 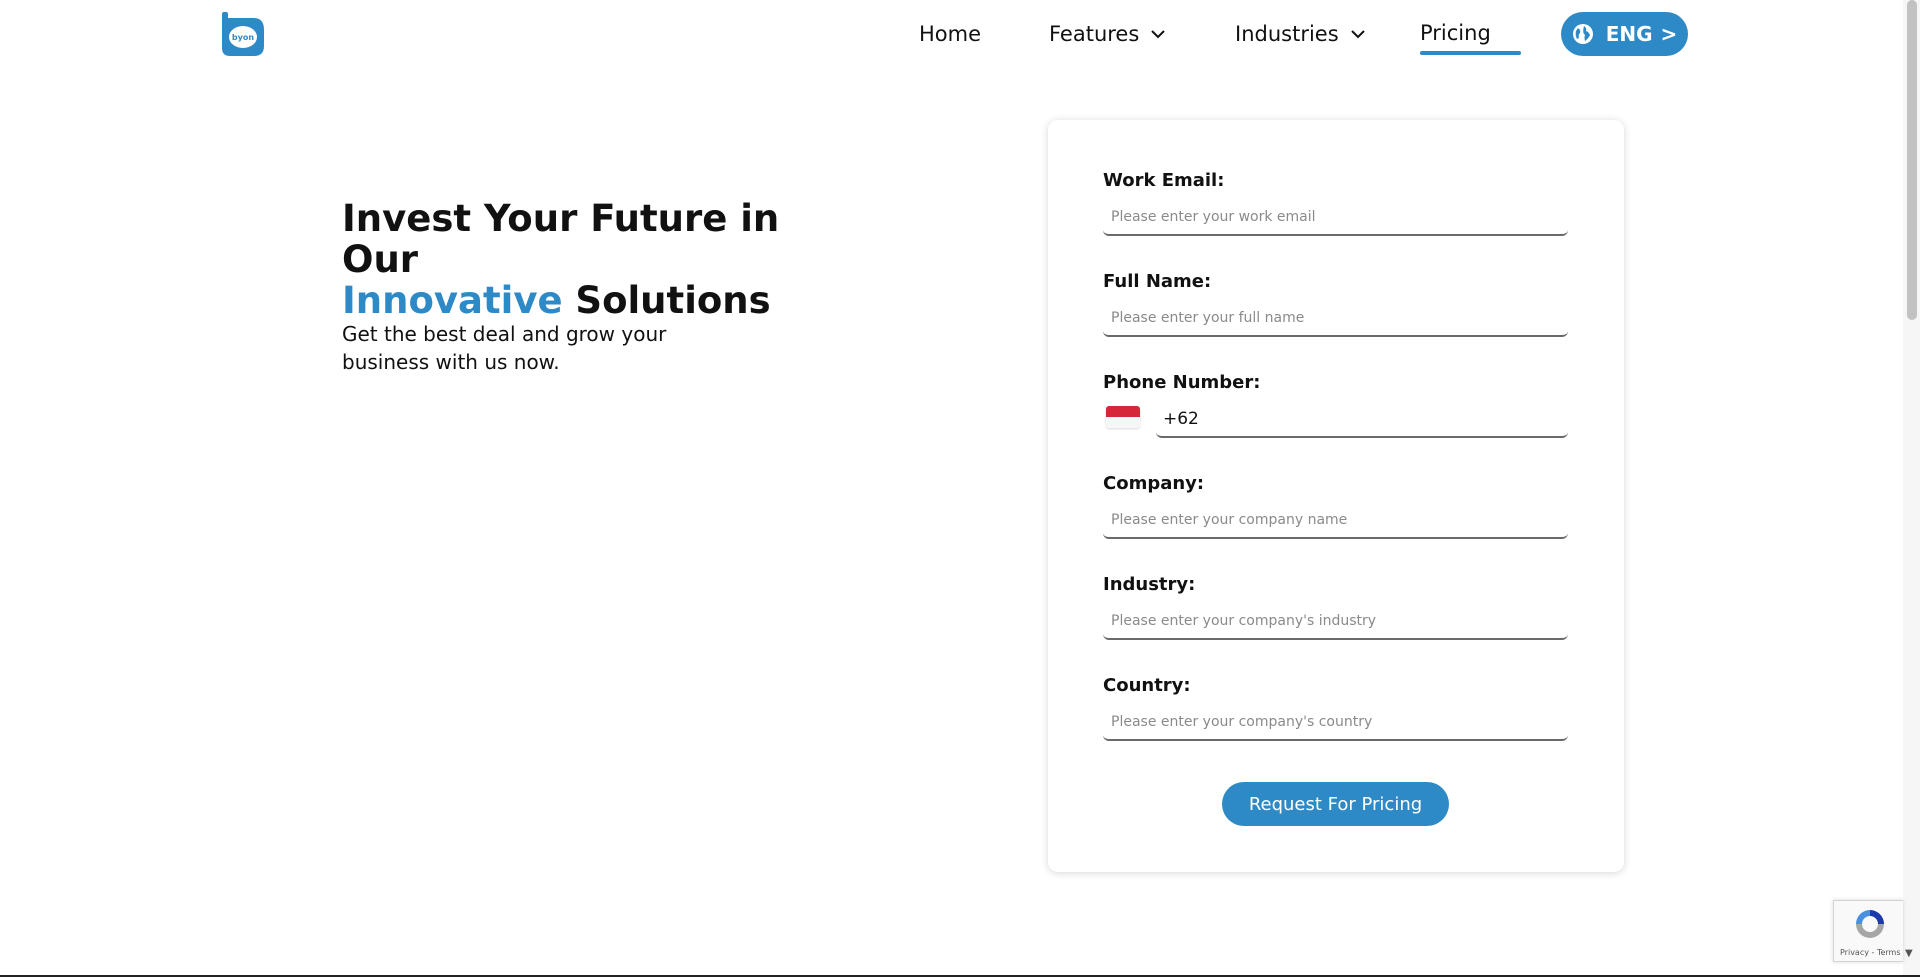 I want to click on byon-logo: byon, so click(x=241, y=34).